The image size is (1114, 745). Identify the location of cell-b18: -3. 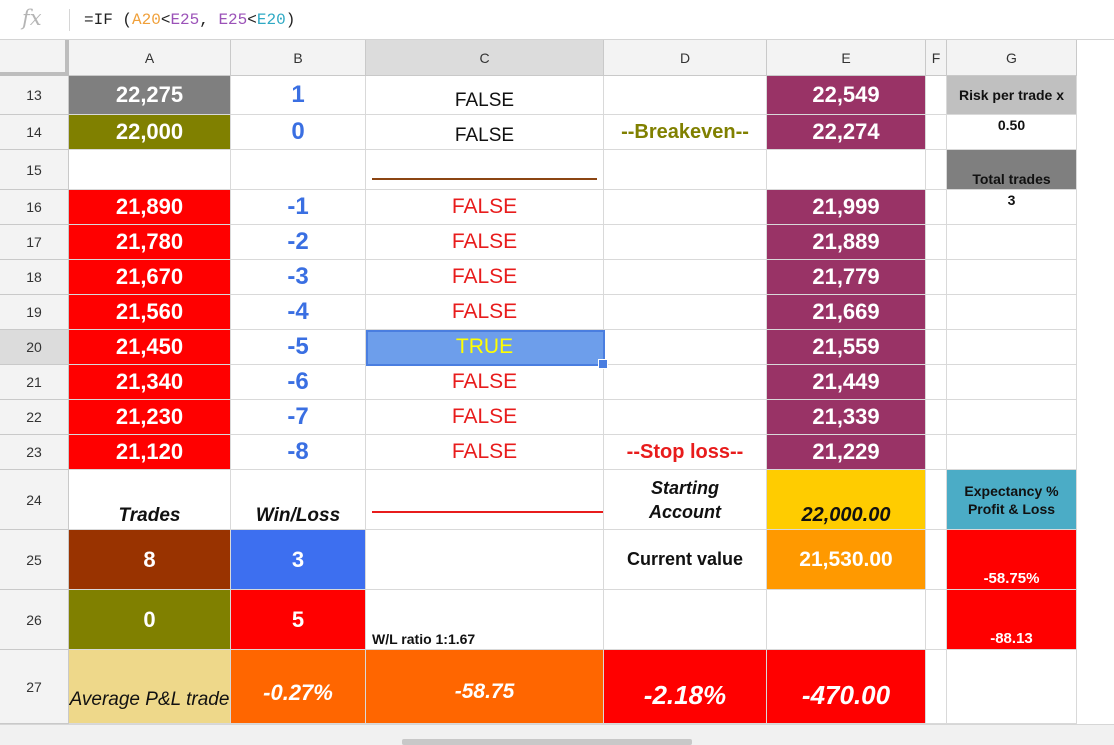
(298, 277).